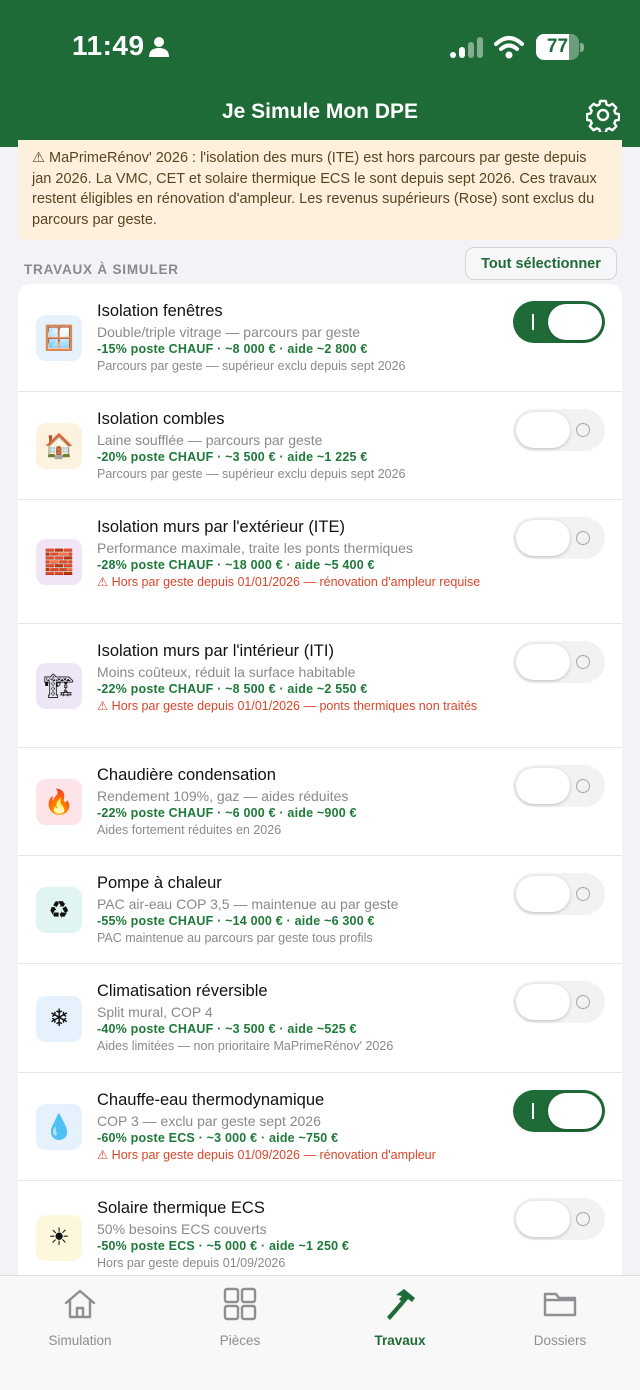 The width and height of the screenshot is (640, 1390). I want to click on tab-travaux: Travaux, so click(400, 1333).